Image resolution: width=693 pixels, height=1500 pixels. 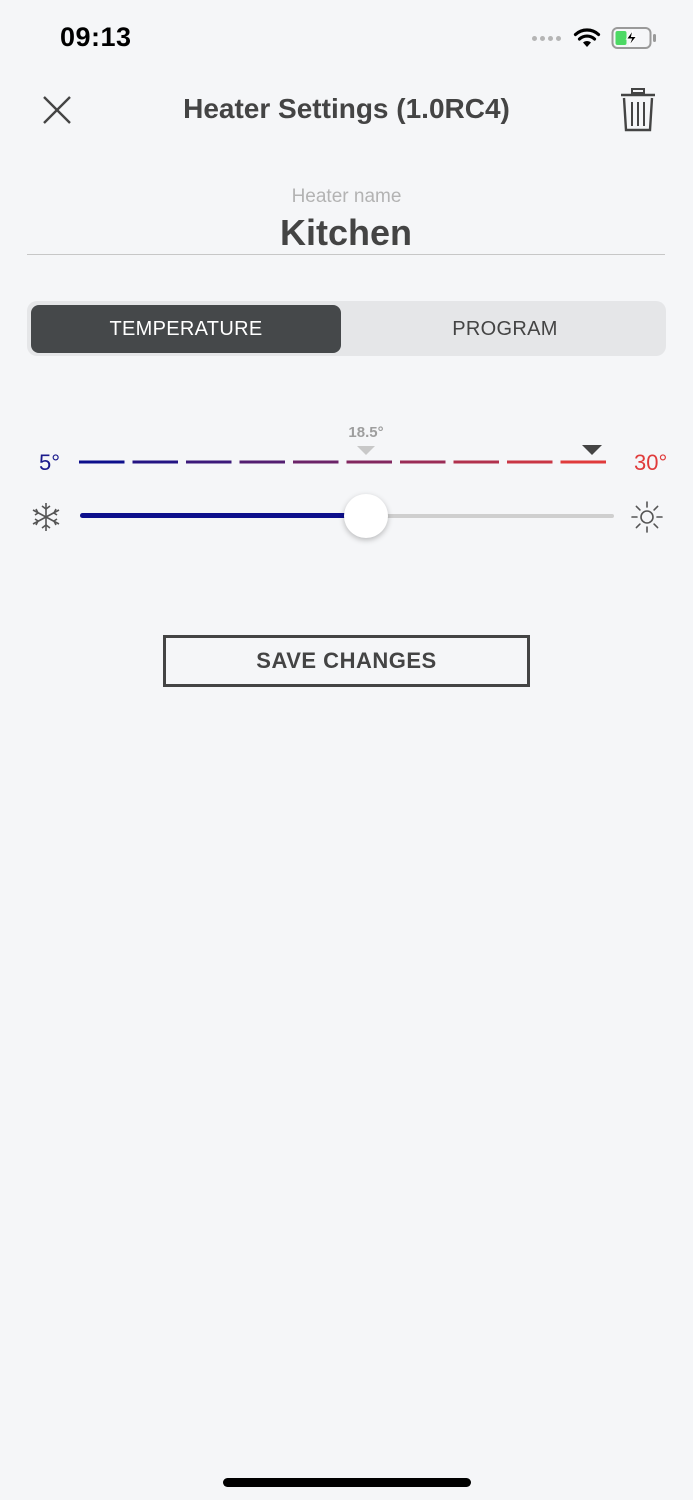 What do you see at coordinates (342, 454) in the screenshot?
I see `temperature-scale` at bounding box center [342, 454].